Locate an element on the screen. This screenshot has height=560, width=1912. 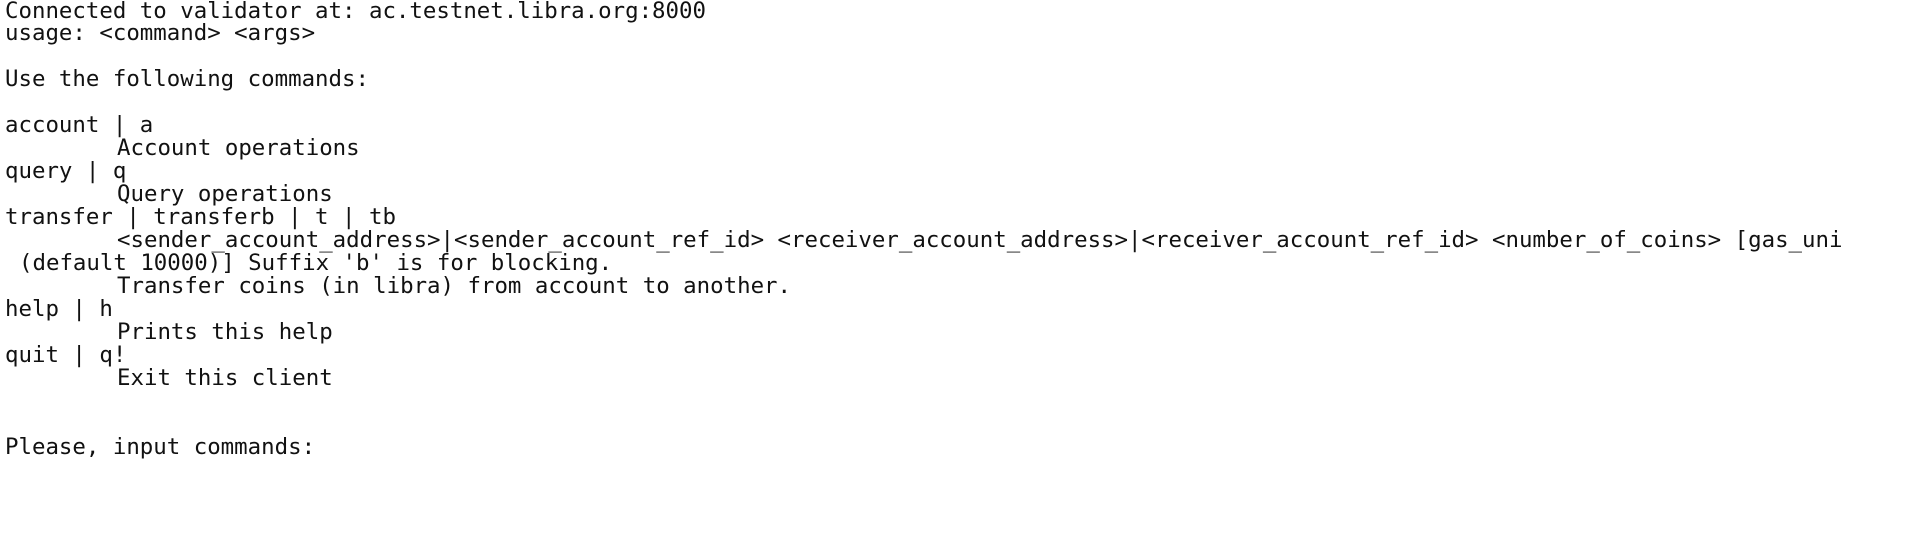
command-quit-name: quit | q! is located at coordinates (66, 355).